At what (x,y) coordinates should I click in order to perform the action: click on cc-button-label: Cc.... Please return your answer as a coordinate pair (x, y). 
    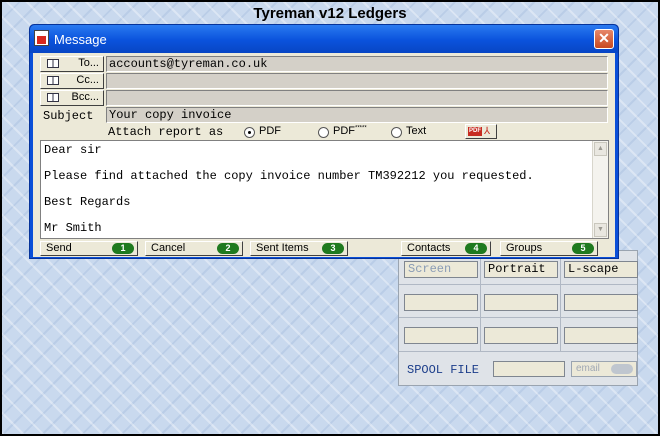
    Looking at the image, I should click on (87, 80).